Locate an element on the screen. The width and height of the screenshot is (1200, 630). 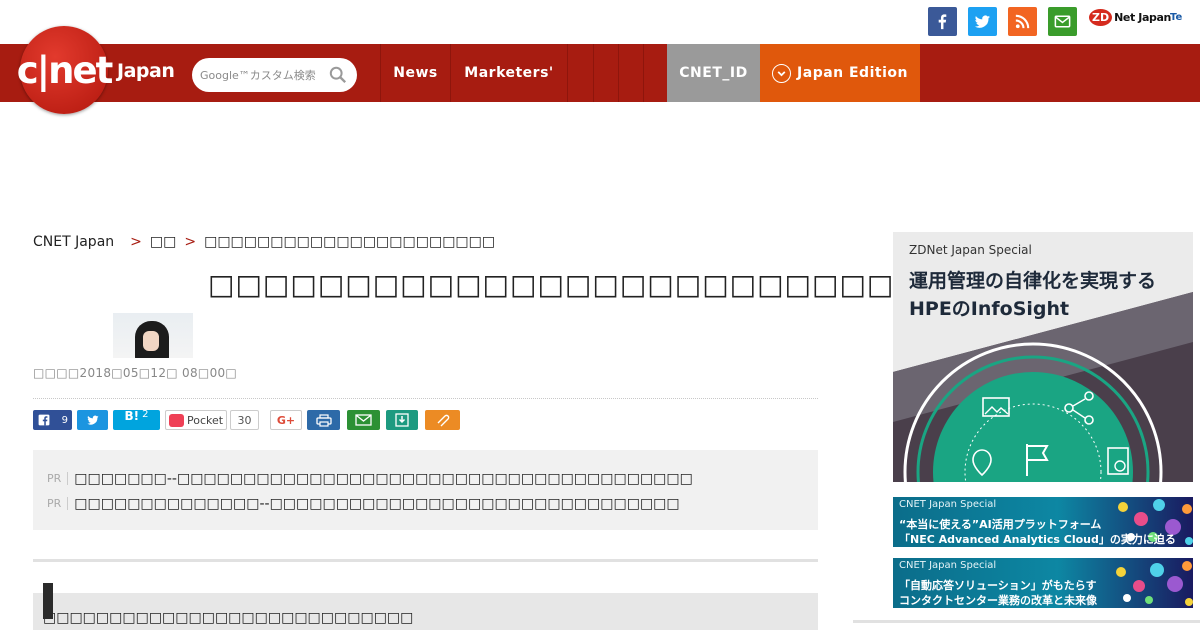
hatena-icon: B! is located at coordinates (132, 416).